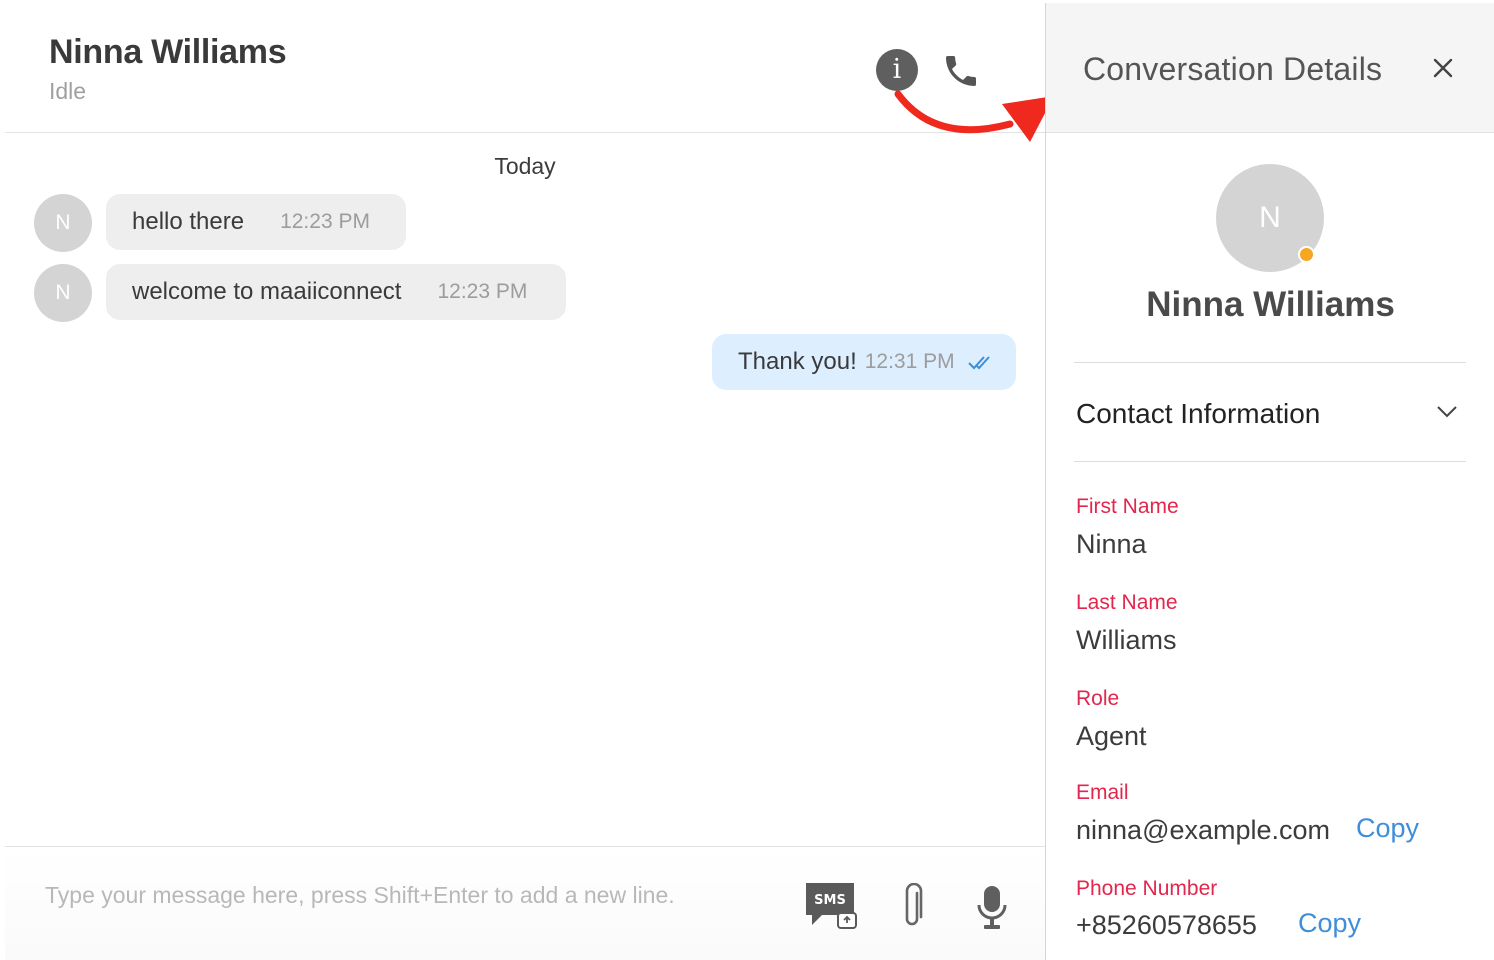 Image resolution: width=1494 pixels, height=960 pixels. What do you see at coordinates (1127, 602) in the screenshot?
I see `last-name-label: Last Name` at bounding box center [1127, 602].